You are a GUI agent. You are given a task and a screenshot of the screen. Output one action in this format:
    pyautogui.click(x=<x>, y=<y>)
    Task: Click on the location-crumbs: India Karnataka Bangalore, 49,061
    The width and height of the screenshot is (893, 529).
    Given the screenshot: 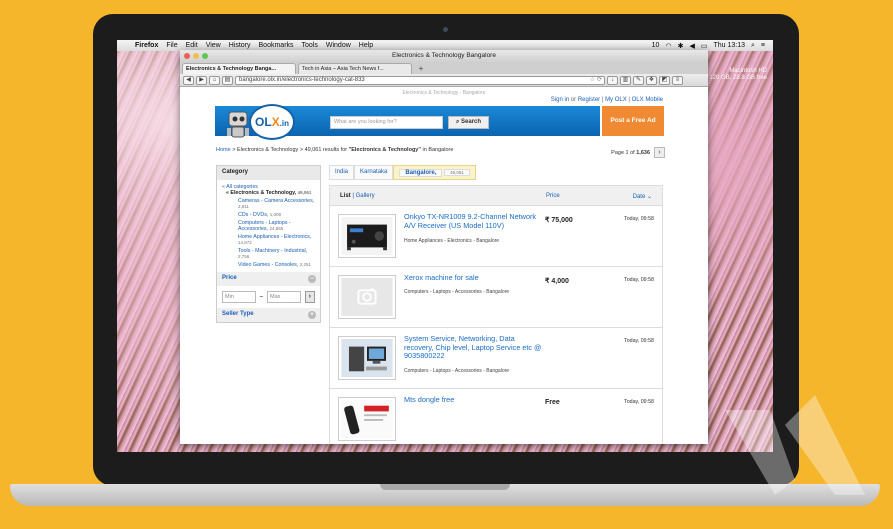 What is the action you would take?
    pyautogui.click(x=496, y=172)
    